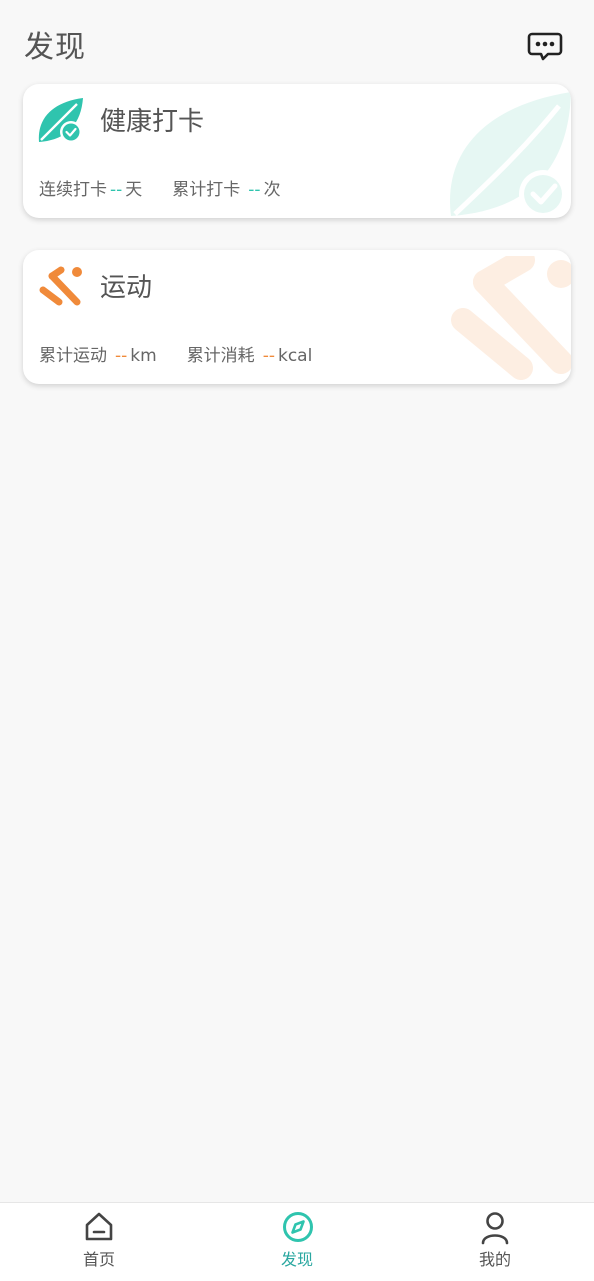  I want to click on tab-label: 我的, so click(494, 1259).